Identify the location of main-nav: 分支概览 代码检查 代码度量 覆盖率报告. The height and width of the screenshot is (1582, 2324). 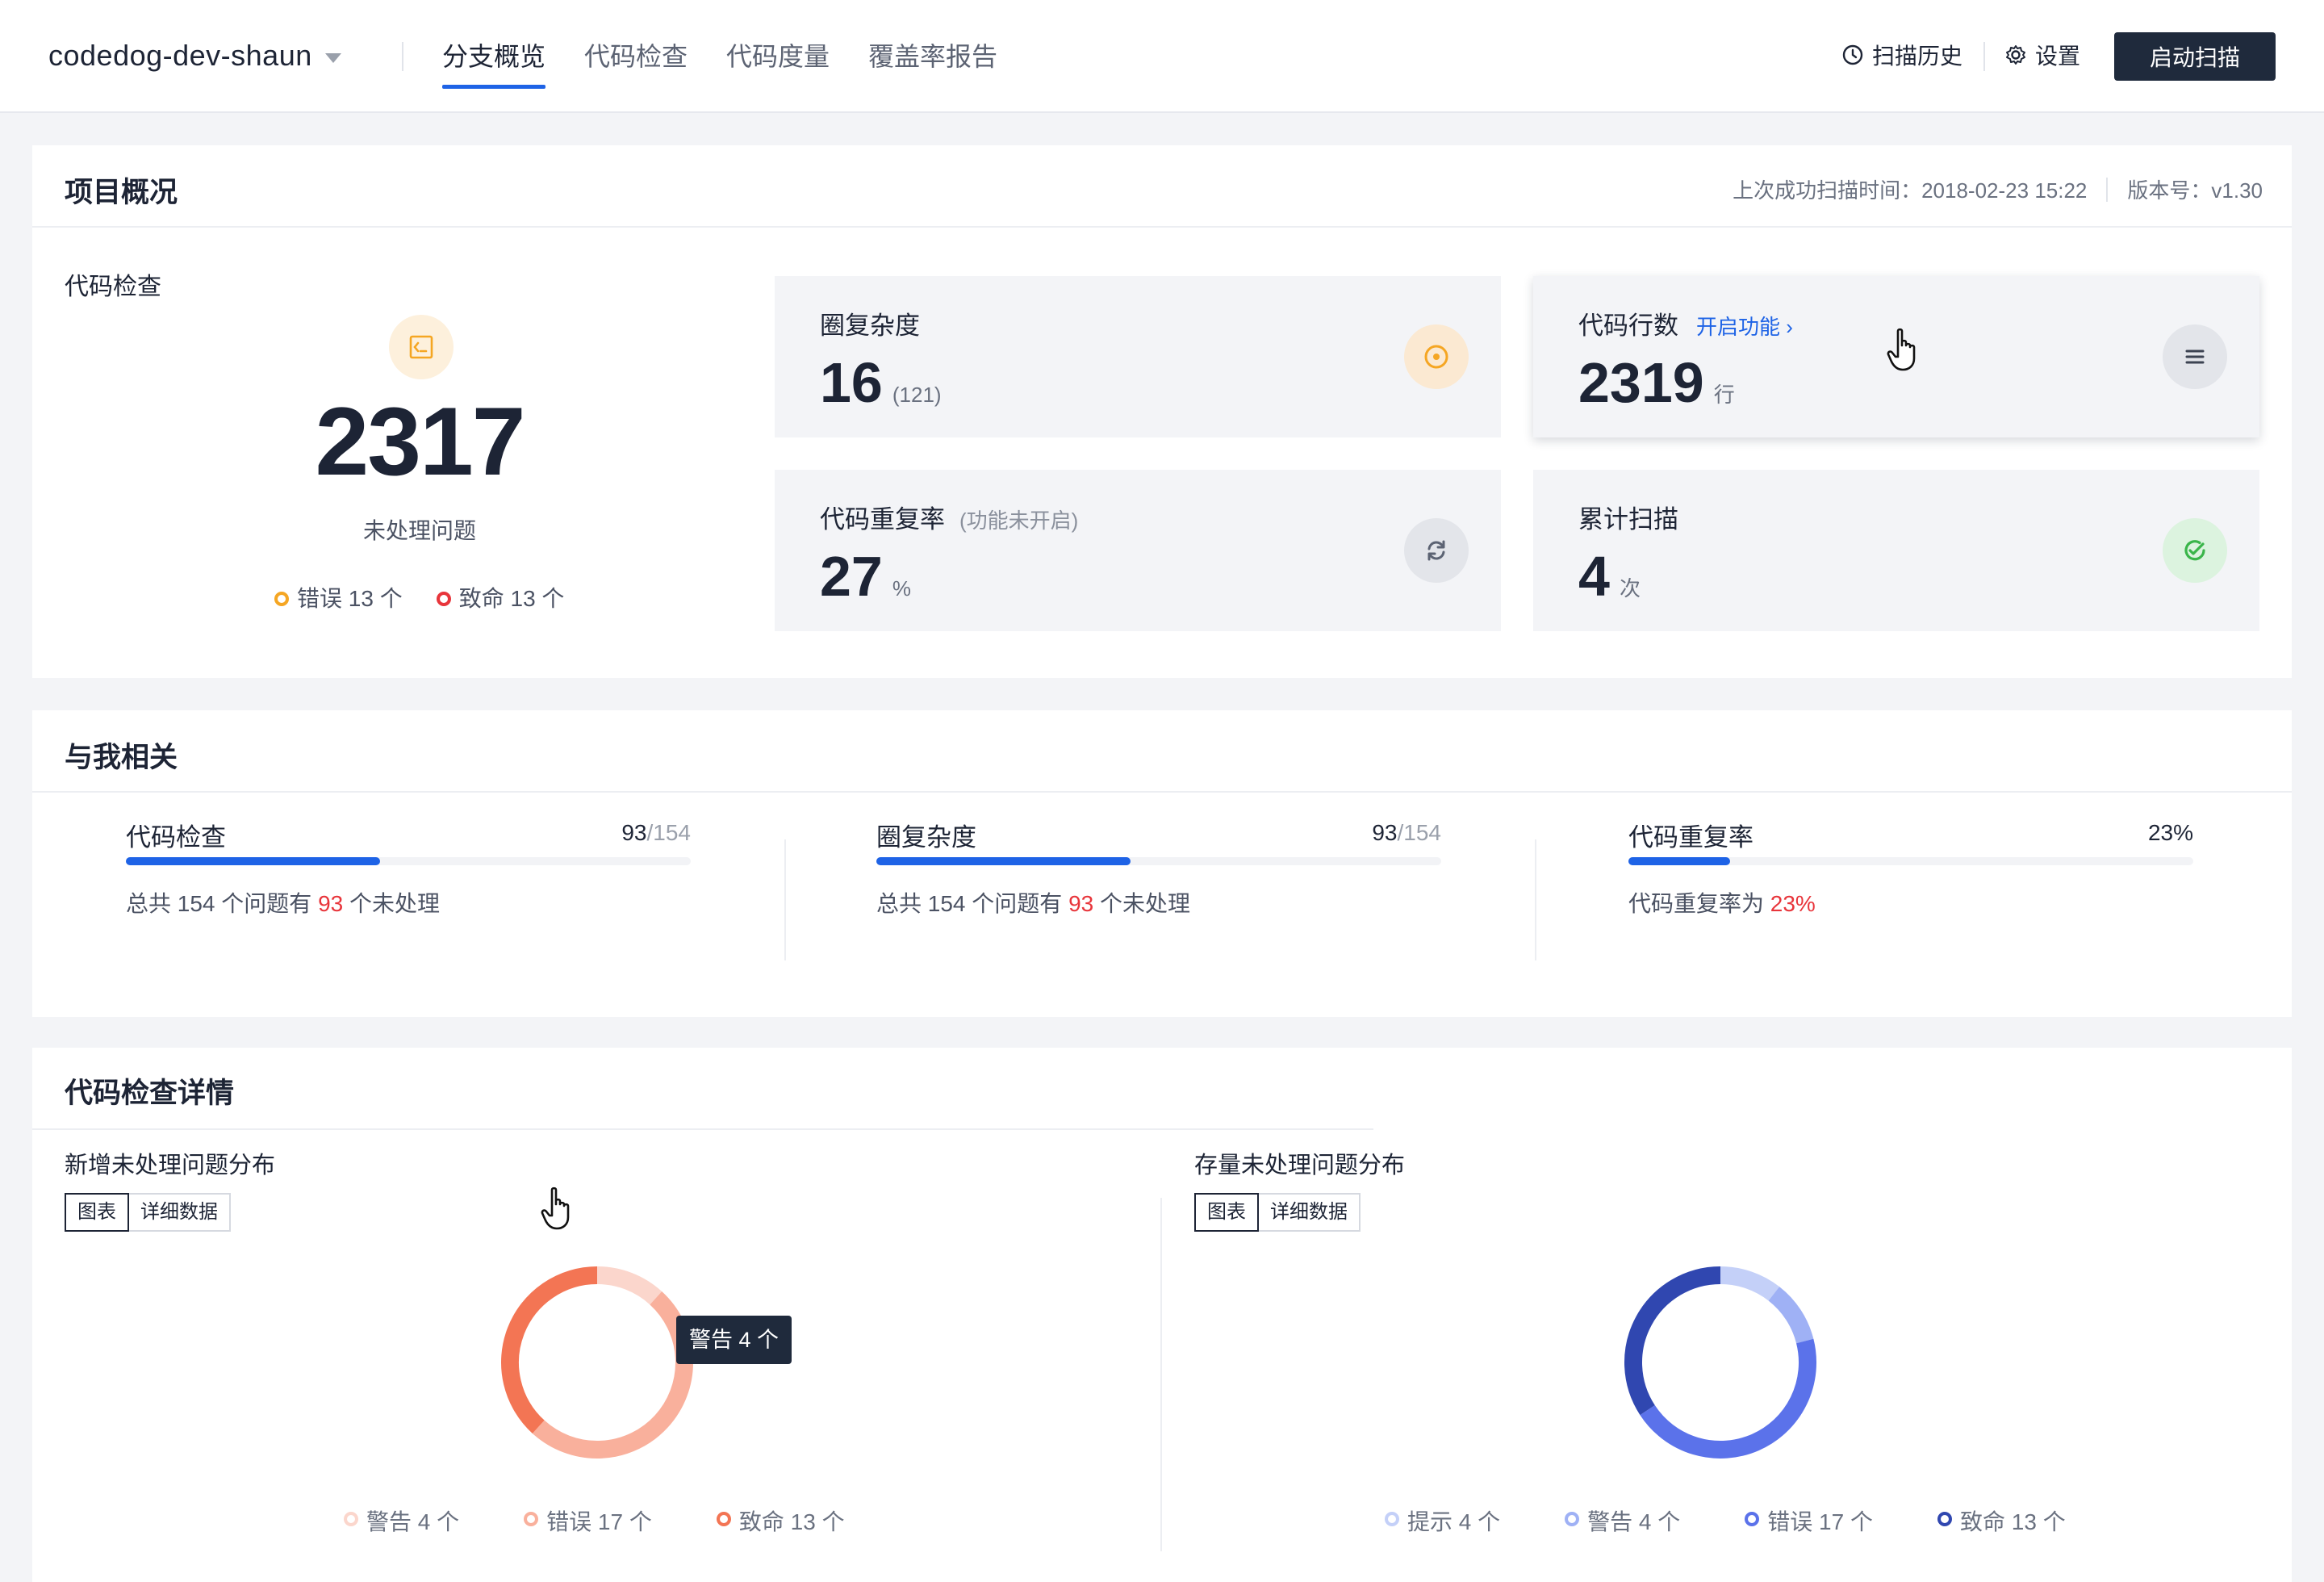
(739, 56).